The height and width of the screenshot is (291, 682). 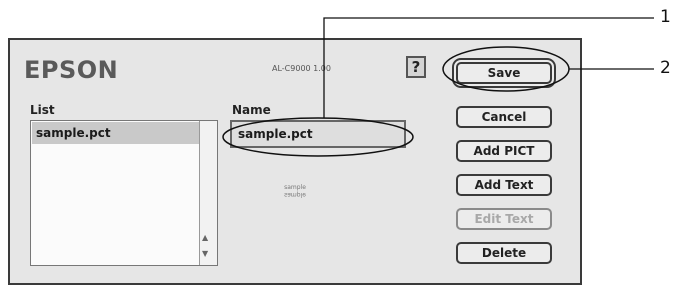 What do you see at coordinates (665, 17) in the screenshot?
I see `callout-1-number: 1` at bounding box center [665, 17].